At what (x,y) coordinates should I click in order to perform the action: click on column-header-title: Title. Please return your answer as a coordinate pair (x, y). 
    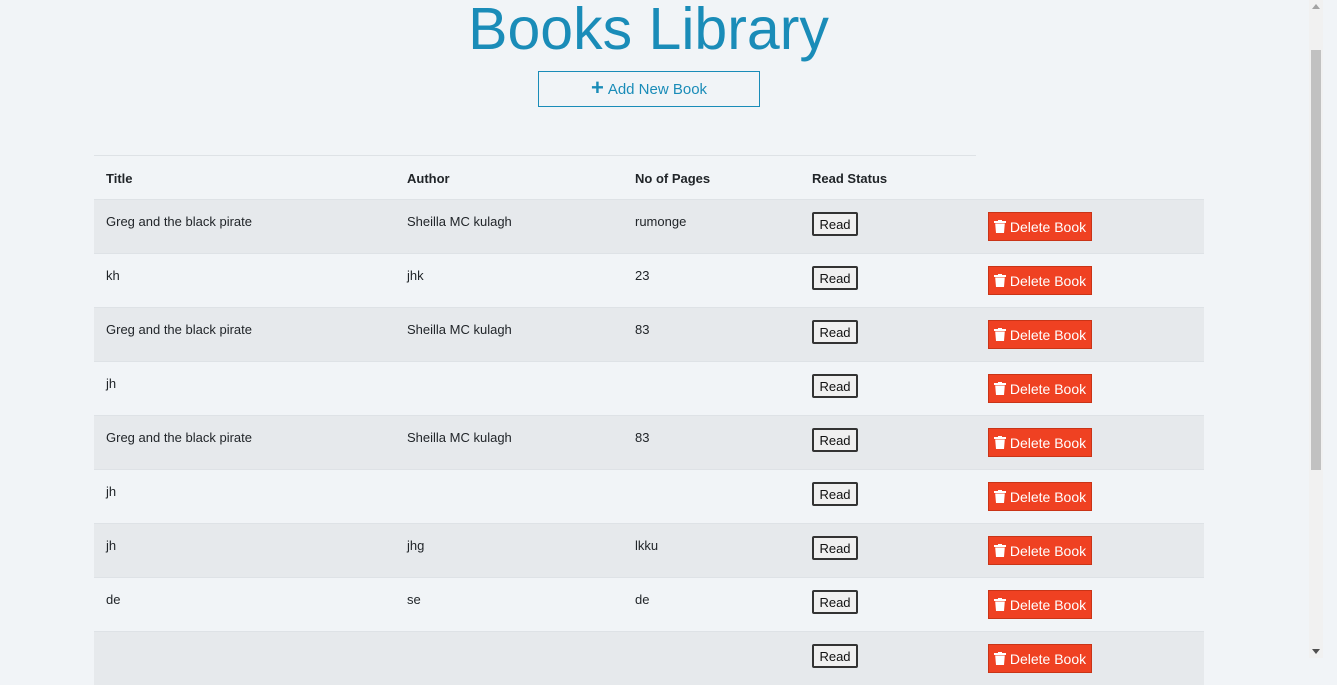
    Looking at the image, I should click on (119, 178).